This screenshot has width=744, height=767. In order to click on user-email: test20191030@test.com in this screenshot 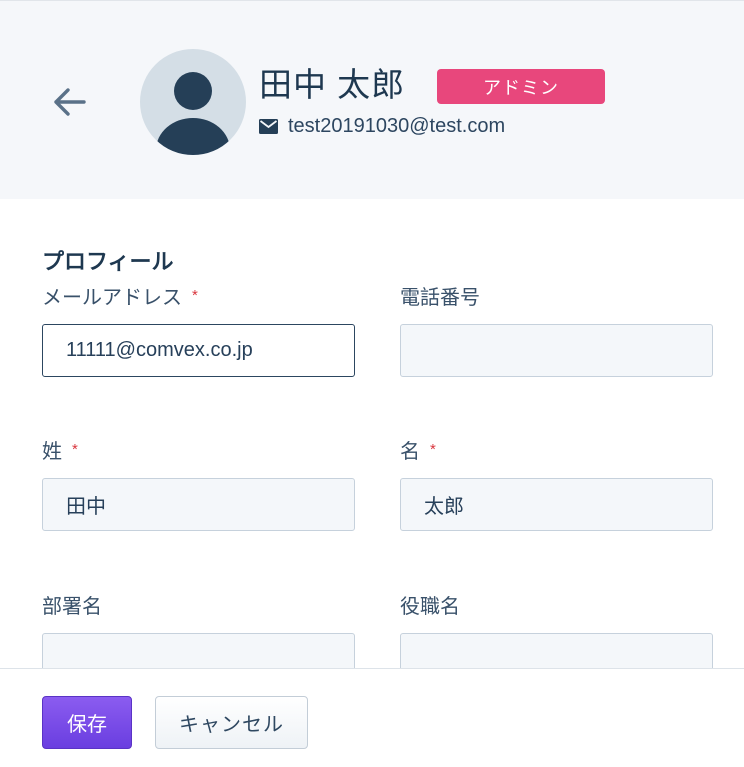, I will do `click(397, 125)`.